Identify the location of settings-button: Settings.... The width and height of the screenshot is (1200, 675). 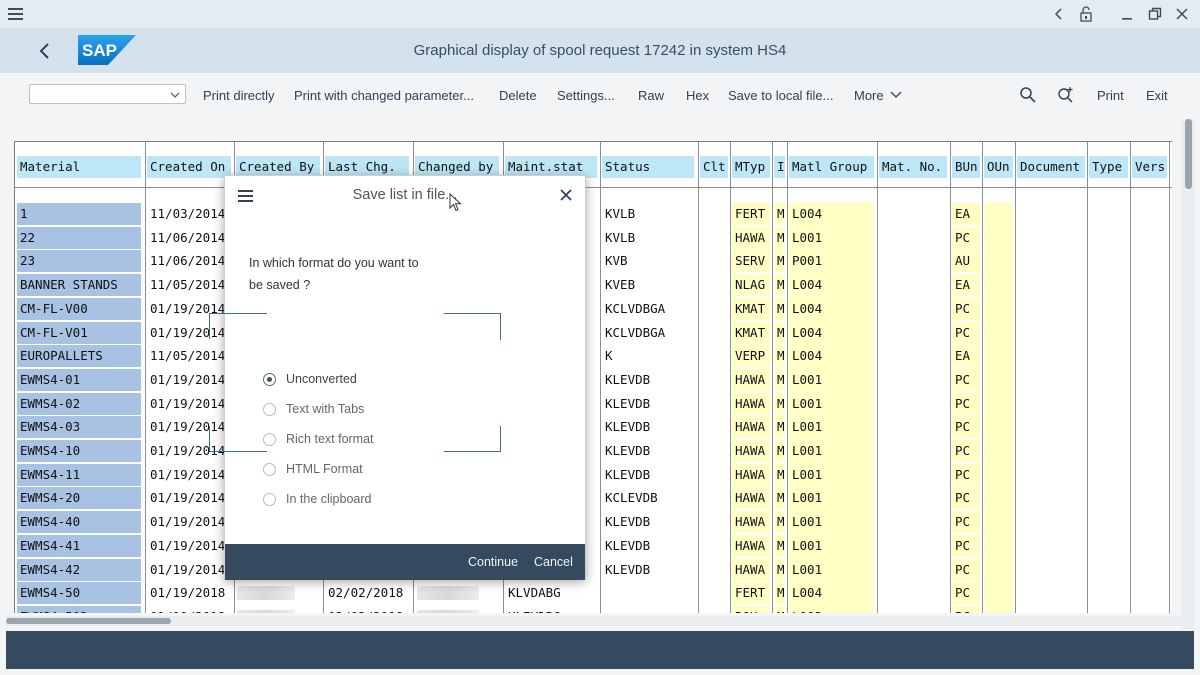
(586, 95).